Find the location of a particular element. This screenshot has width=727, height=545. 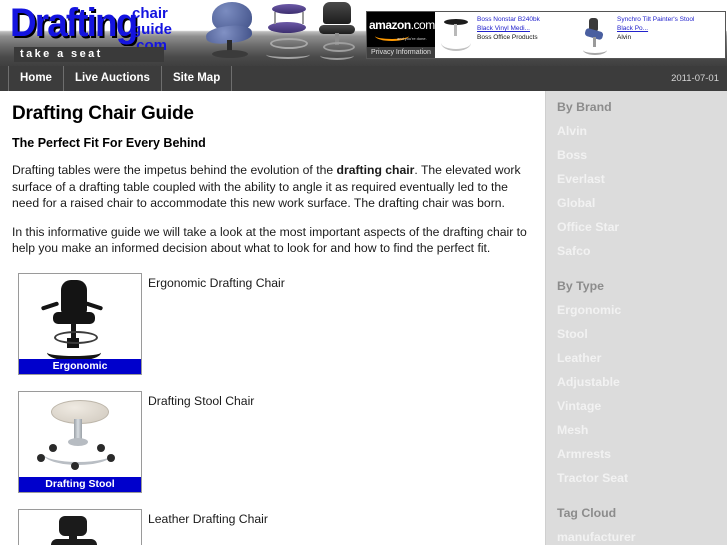

drafting-stool-image is located at coordinates (80, 434).